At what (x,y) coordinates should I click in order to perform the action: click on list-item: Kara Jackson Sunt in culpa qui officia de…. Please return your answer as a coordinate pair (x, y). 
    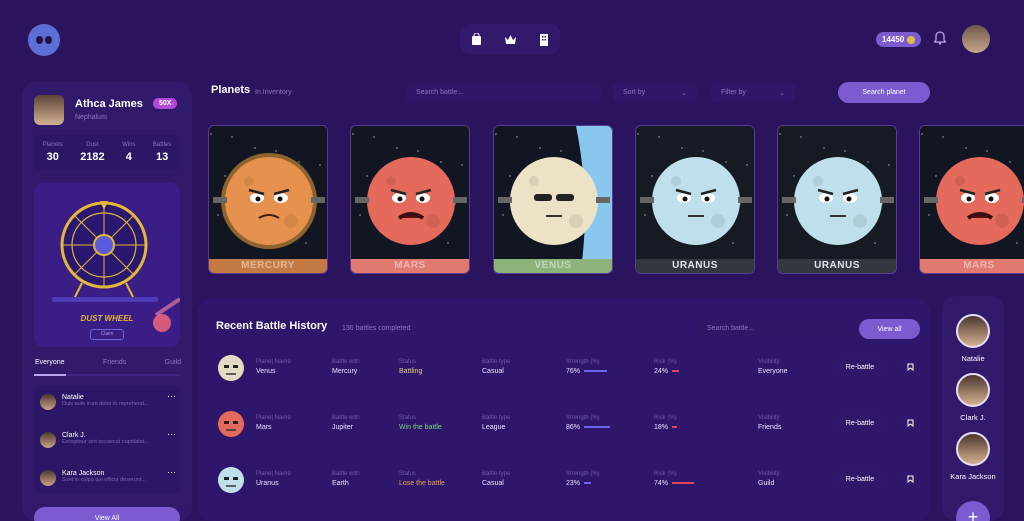
    Looking at the image, I should click on (108, 476).